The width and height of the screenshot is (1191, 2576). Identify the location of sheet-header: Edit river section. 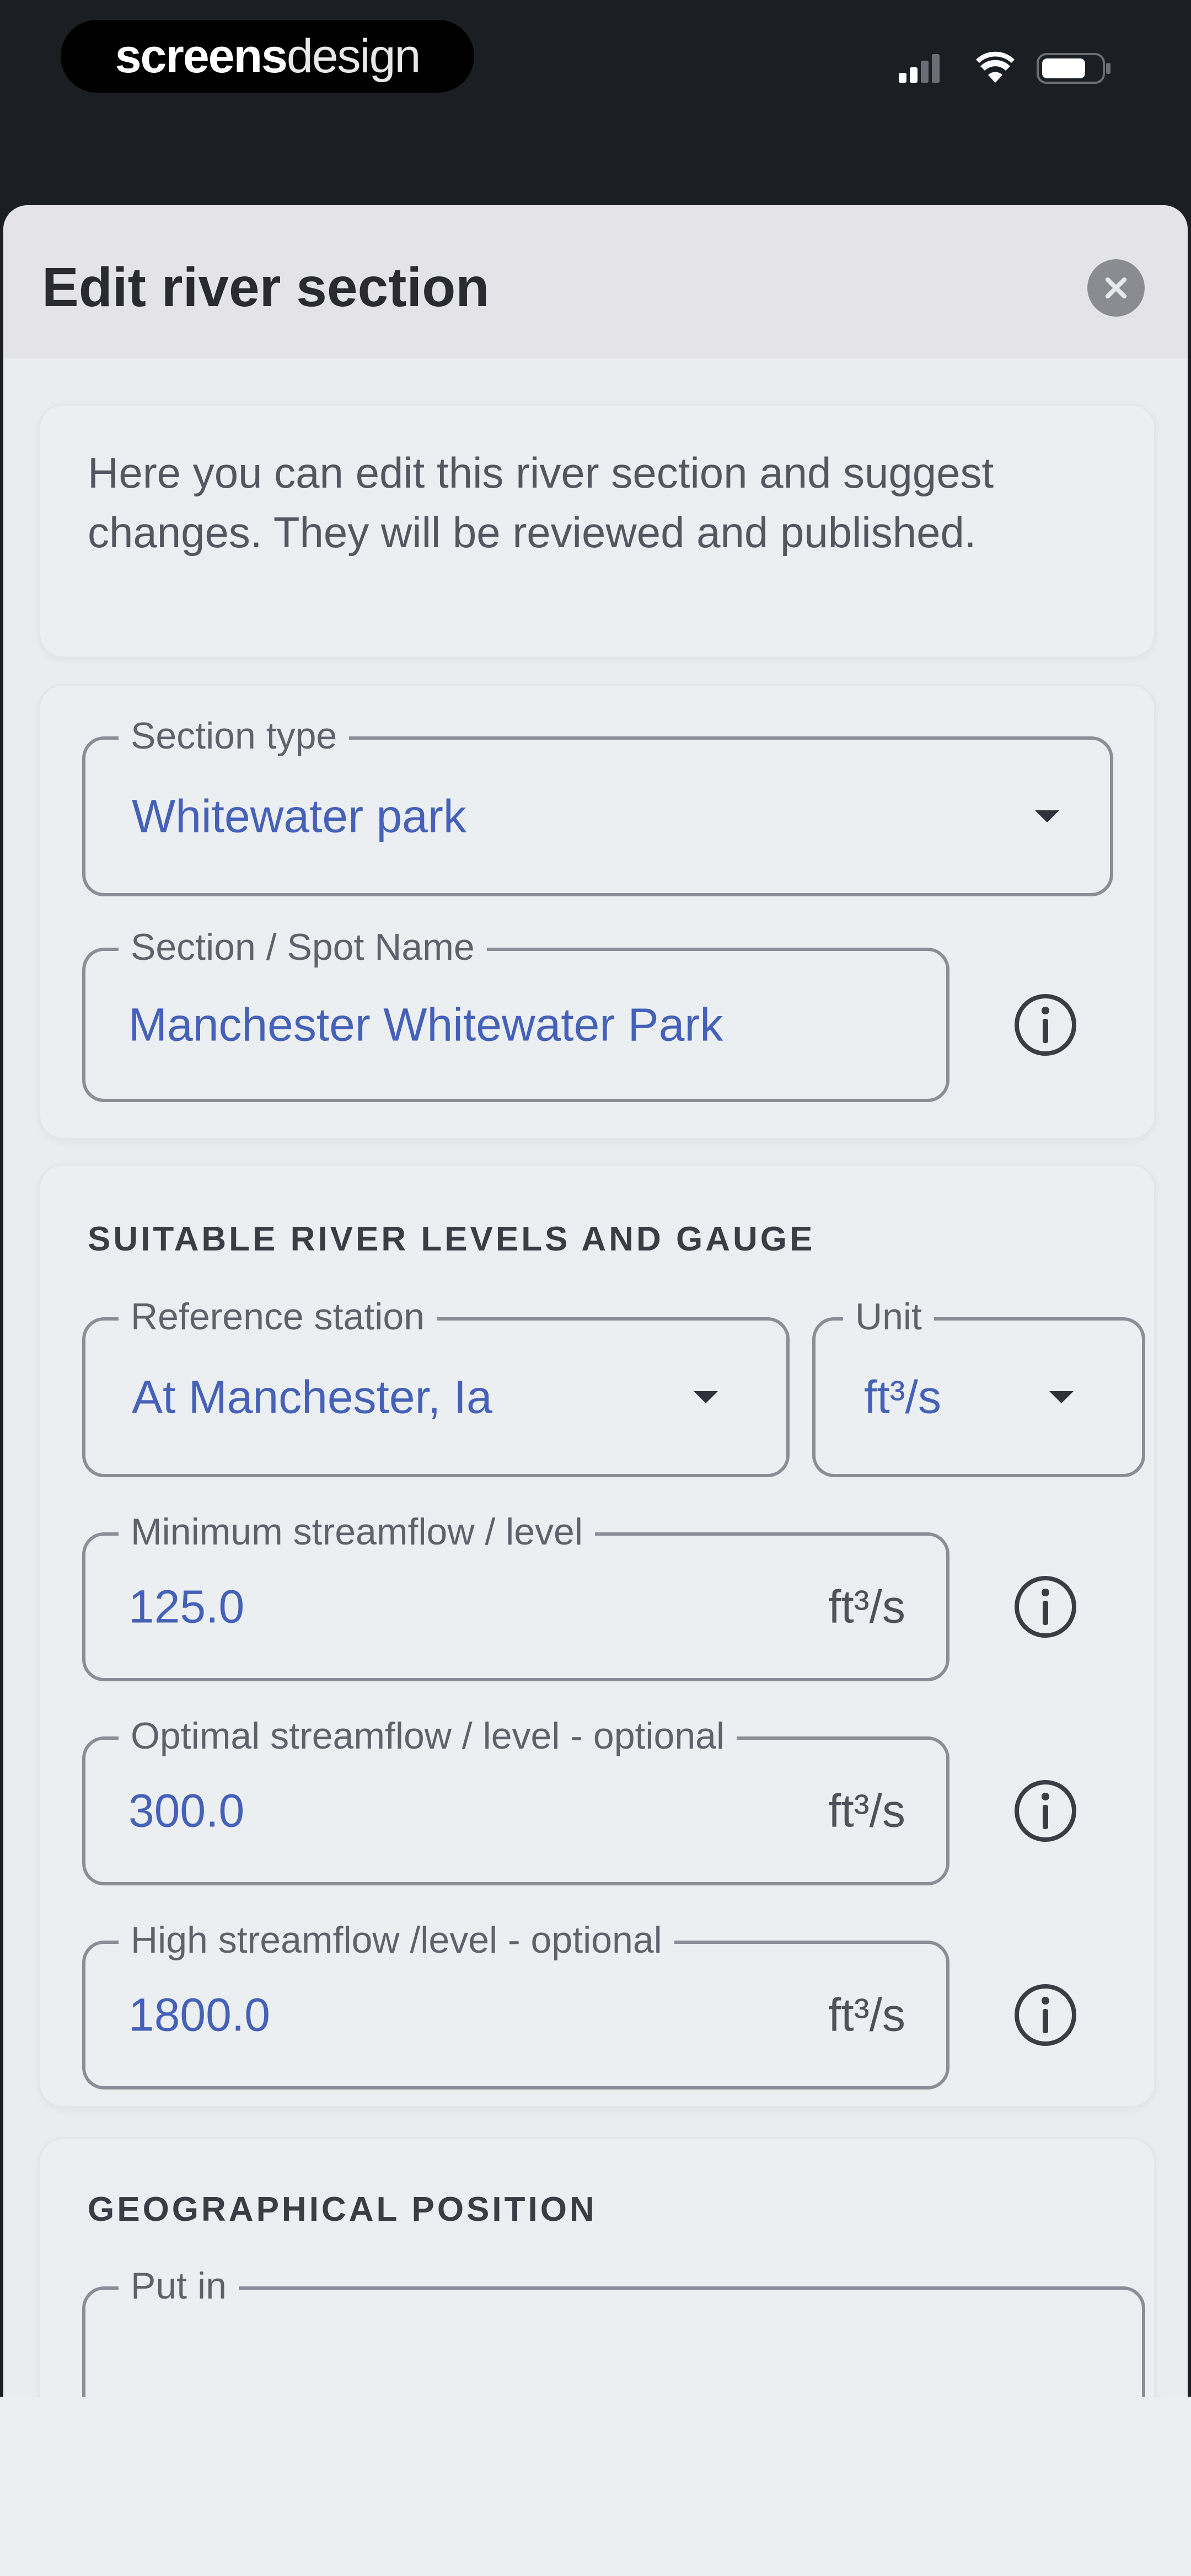
(595, 282).